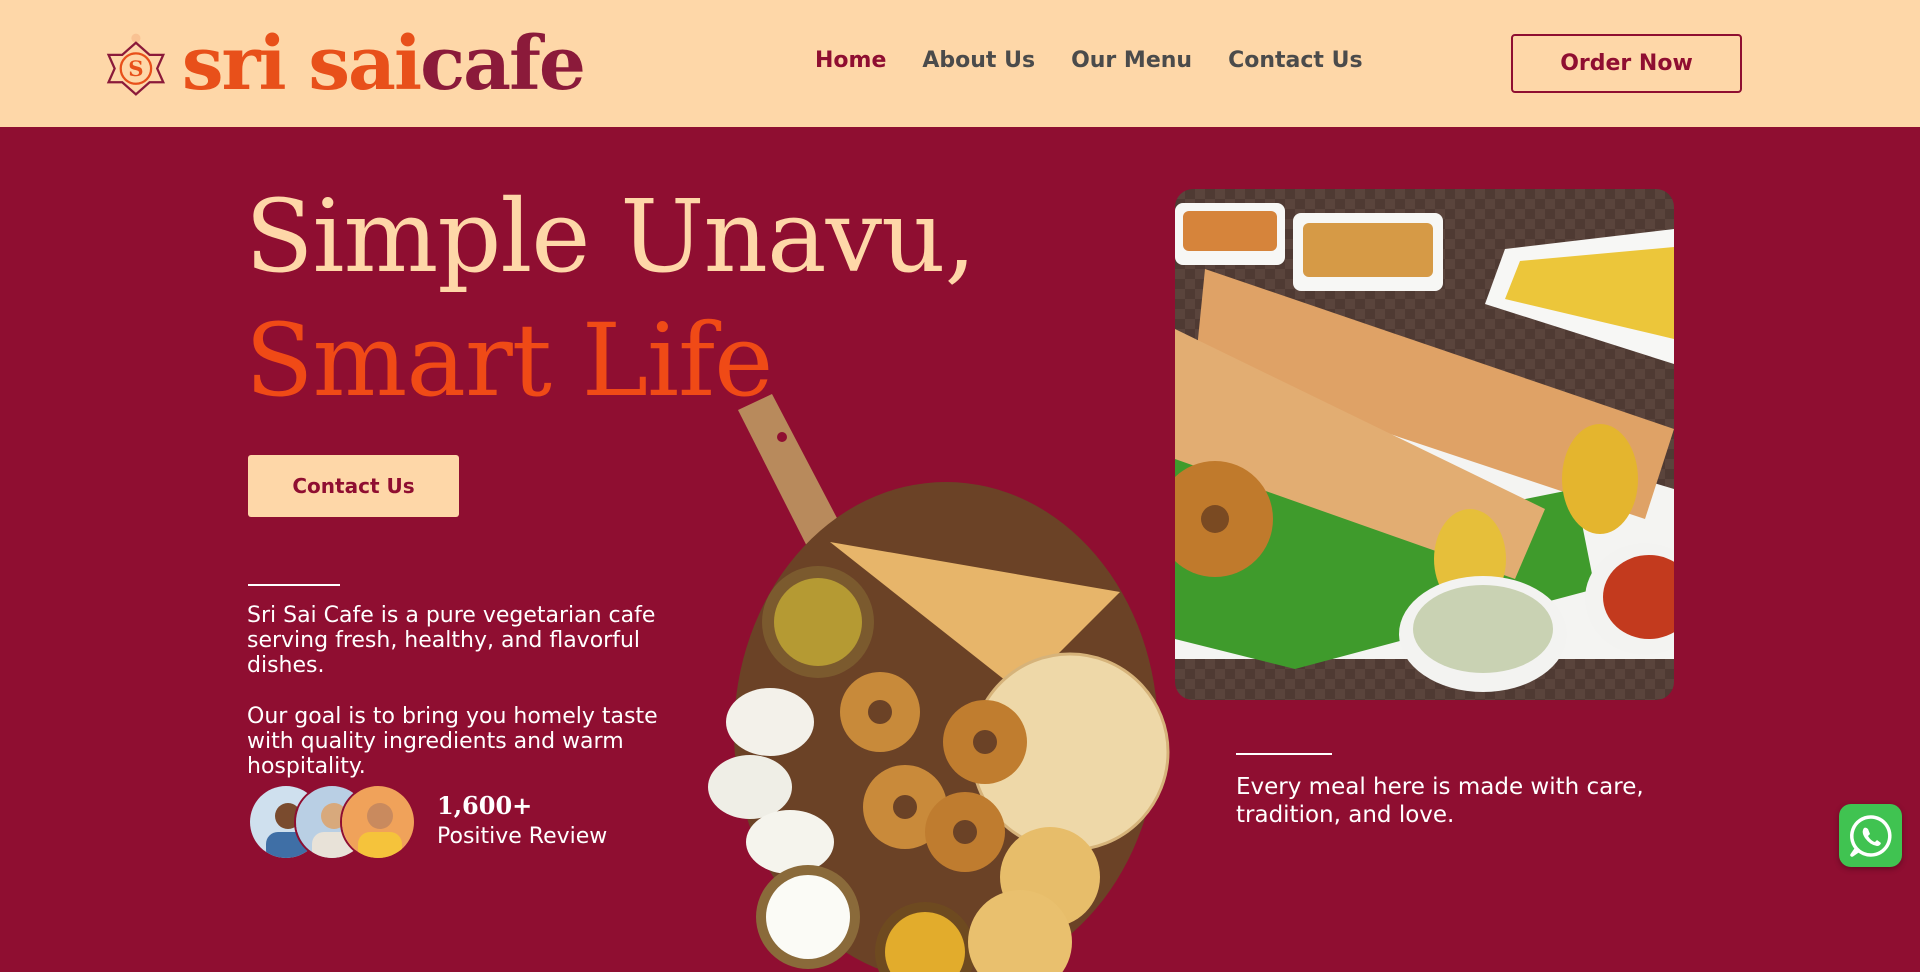 This screenshot has width=1920, height=972. Describe the element at coordinates (353, 486) in the screenshot. I see `contact-us-button: Contact Us` at that location.